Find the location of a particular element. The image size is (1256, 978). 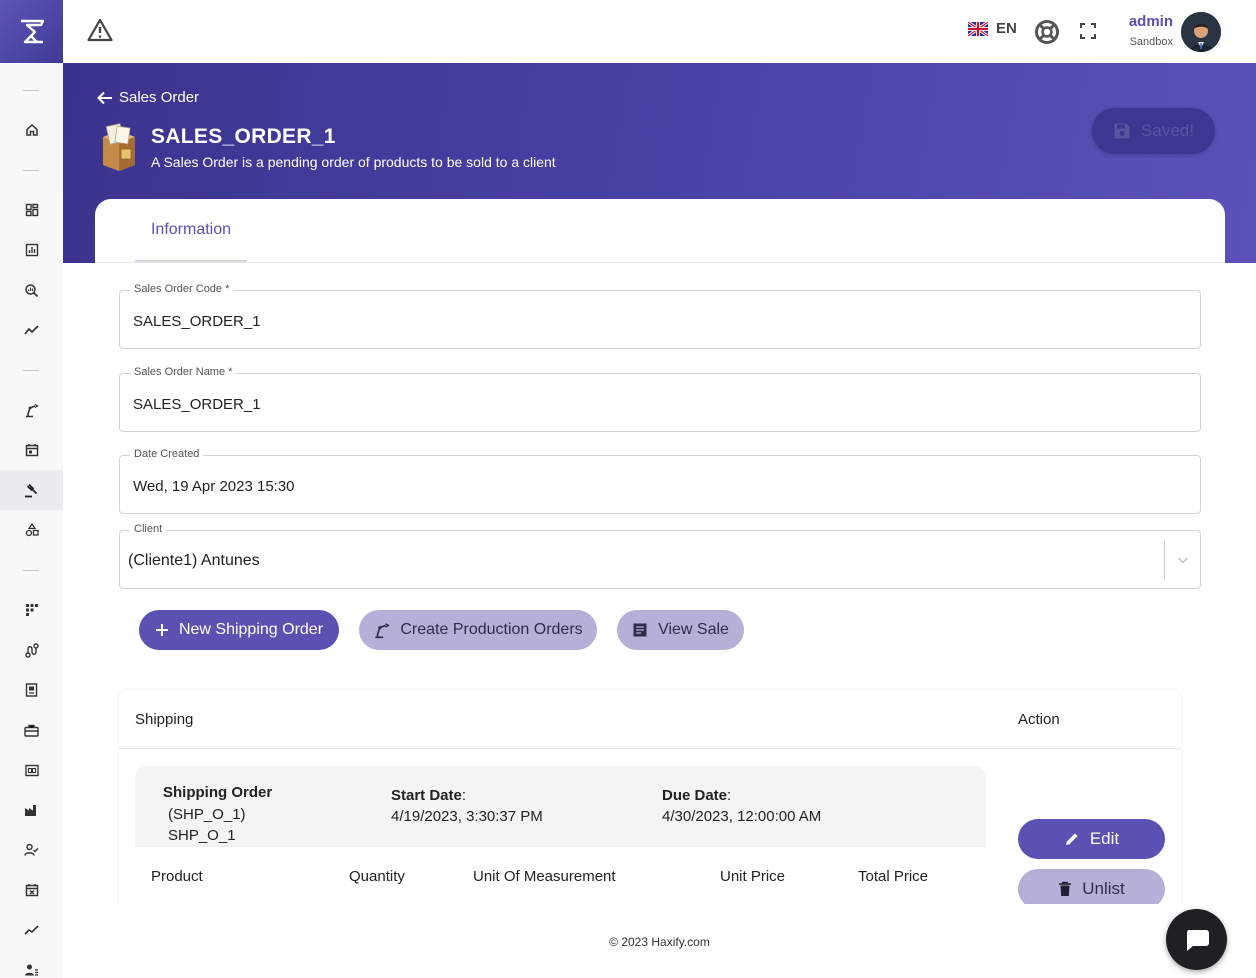

back-link: Sales Order is located at coordinates (148, 97).